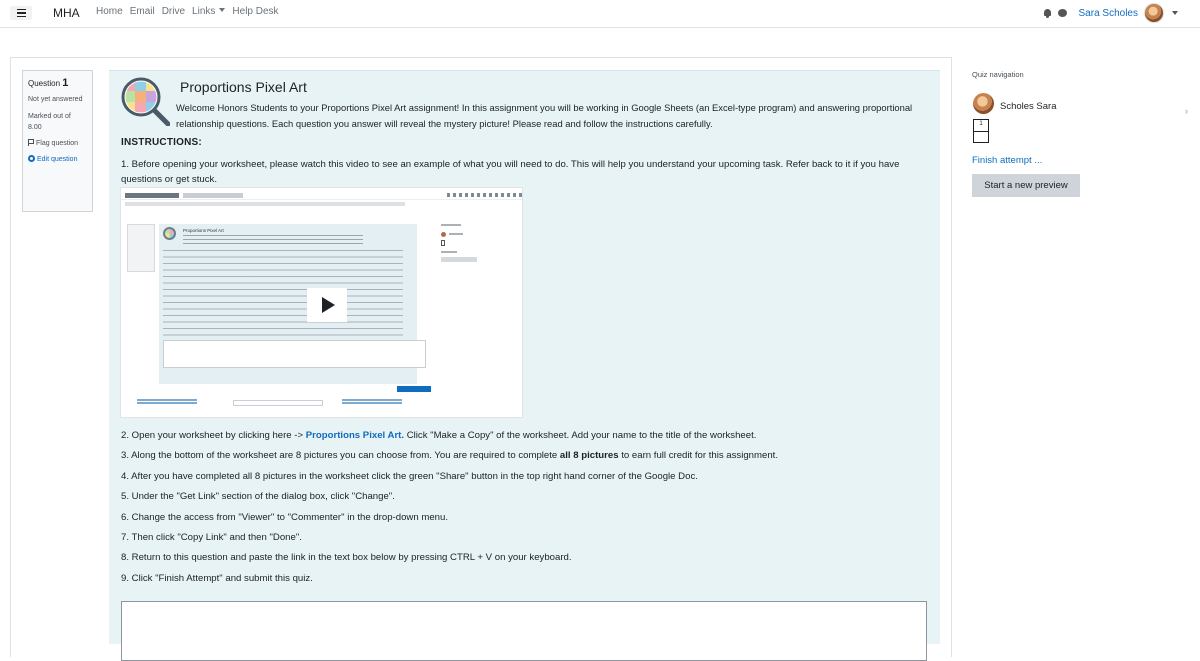 The width and height of the screenshot is (1200, 661). Describe the element at coordinates (109, 12) in the screenshot. I see `nav-home: Home` at that location.